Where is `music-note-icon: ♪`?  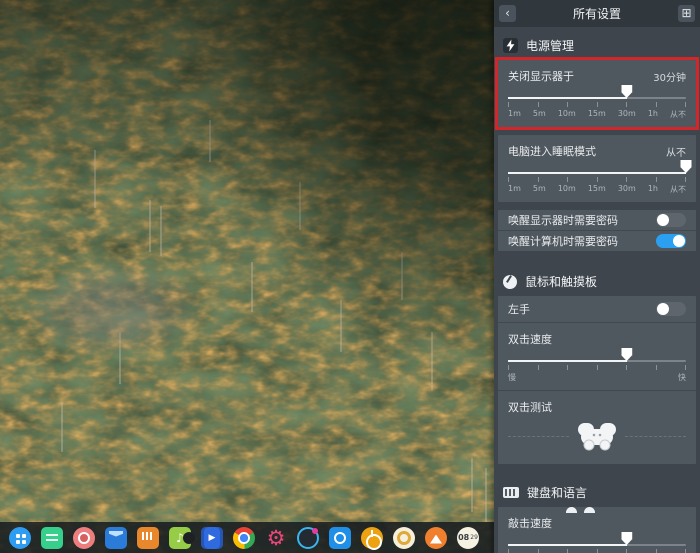
music-note-icon: ♪ is located at coordinates (180, 537).